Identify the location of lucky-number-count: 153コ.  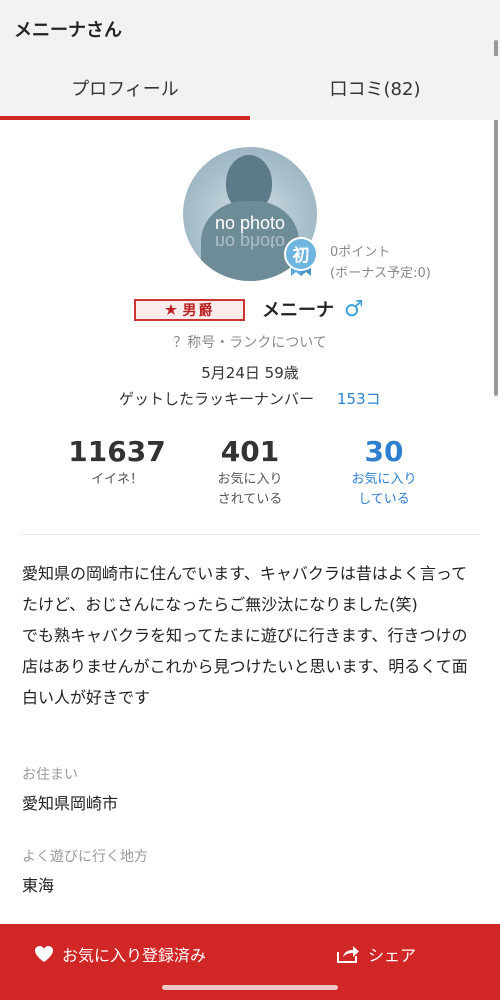
(359, 398).